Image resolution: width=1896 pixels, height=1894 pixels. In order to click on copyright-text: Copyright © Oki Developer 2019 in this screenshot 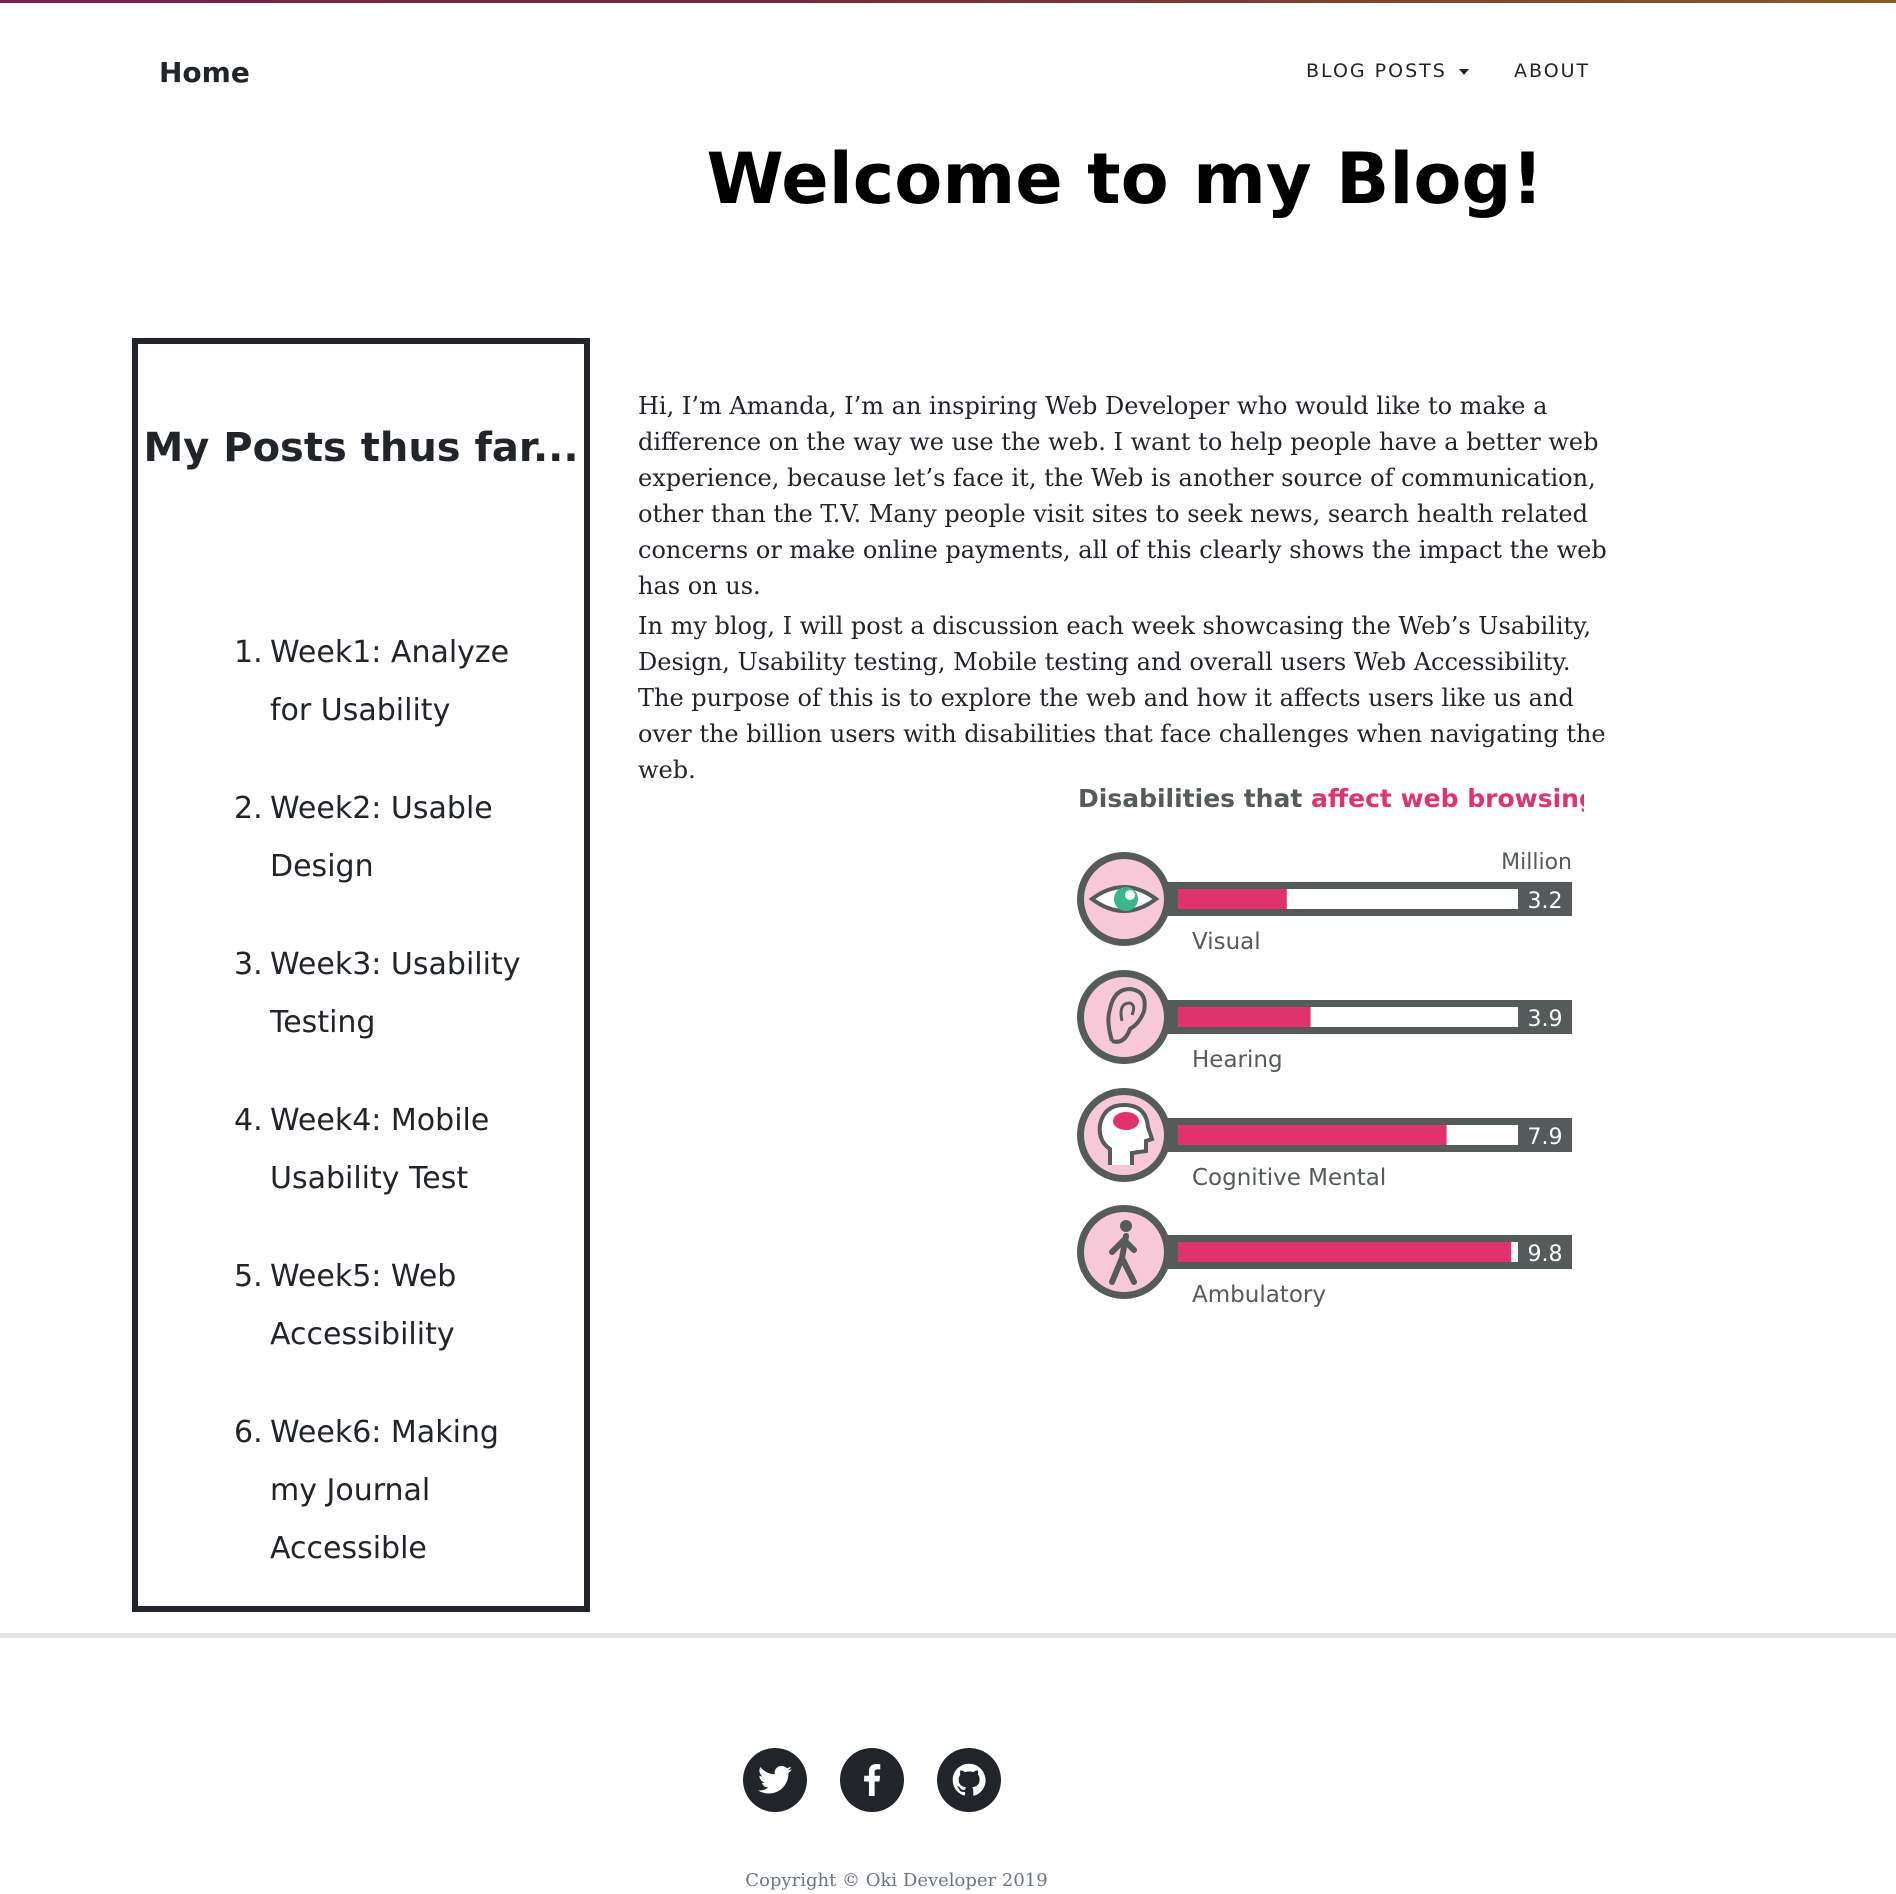, I will do `click(896, 1880)`.